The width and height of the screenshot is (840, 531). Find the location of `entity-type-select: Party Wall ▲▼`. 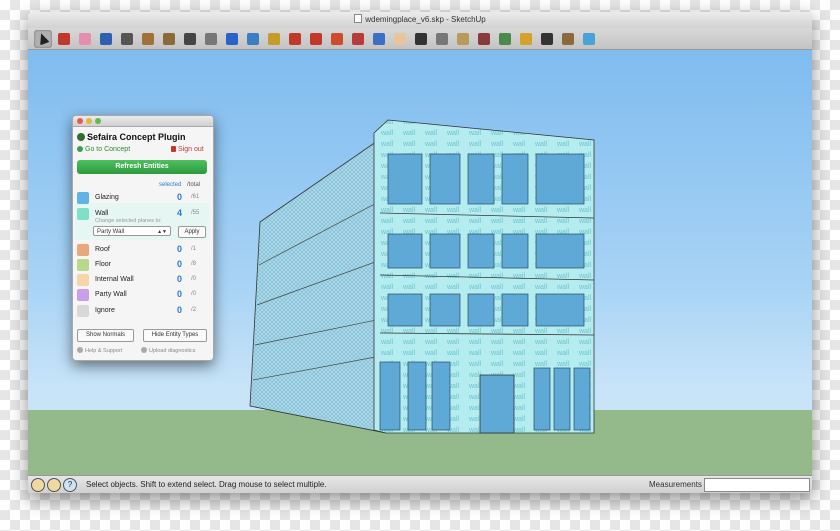

entity-type-select: Party Wall ▲▼ is located at coordinates (132, 231).